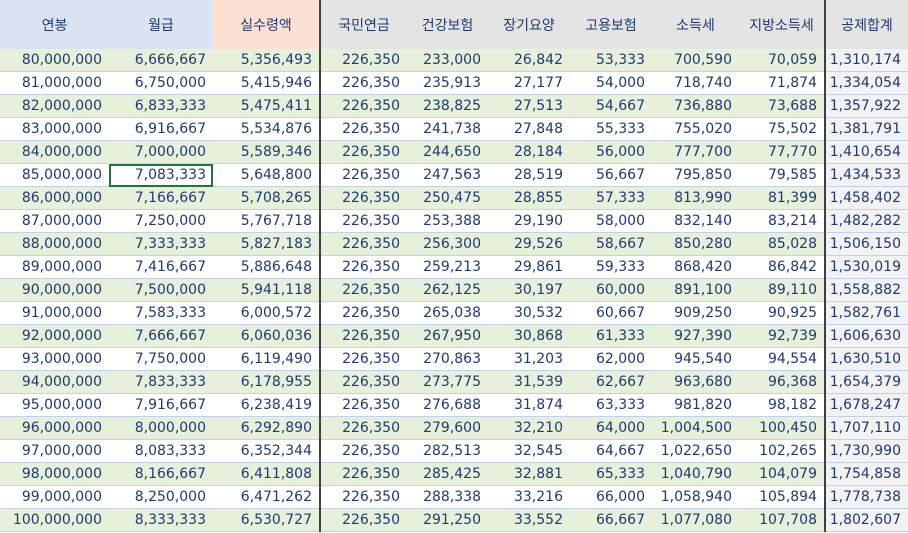 This screenshot has height=533, width=908. What do you see at coordinates (54, 313) in the screenshot?
I see `cell-annual-salary: 91,000,000` at bounding box center [54, 313].